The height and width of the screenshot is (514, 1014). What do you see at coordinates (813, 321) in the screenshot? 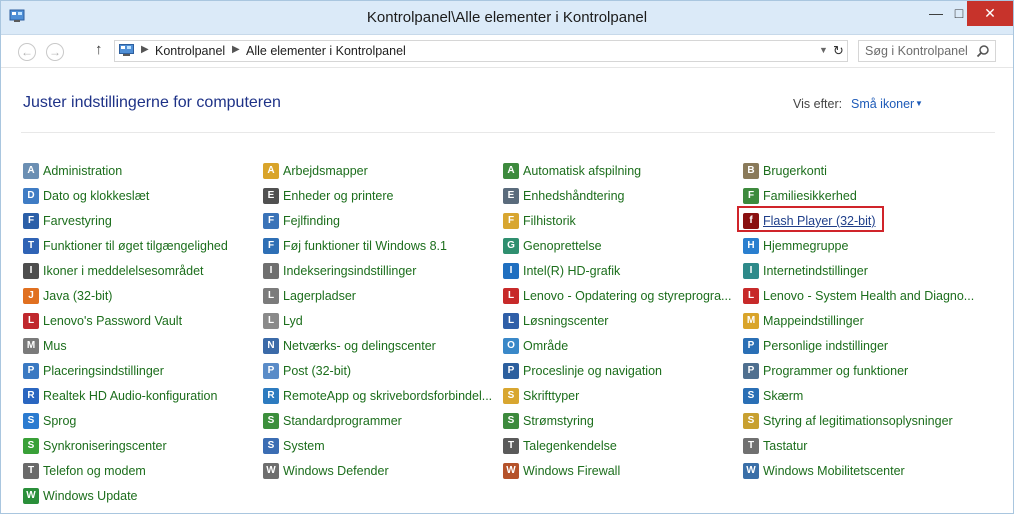
I see `control-panel-item-label: Mappeindstillinger` at bounding box center [813, 321].